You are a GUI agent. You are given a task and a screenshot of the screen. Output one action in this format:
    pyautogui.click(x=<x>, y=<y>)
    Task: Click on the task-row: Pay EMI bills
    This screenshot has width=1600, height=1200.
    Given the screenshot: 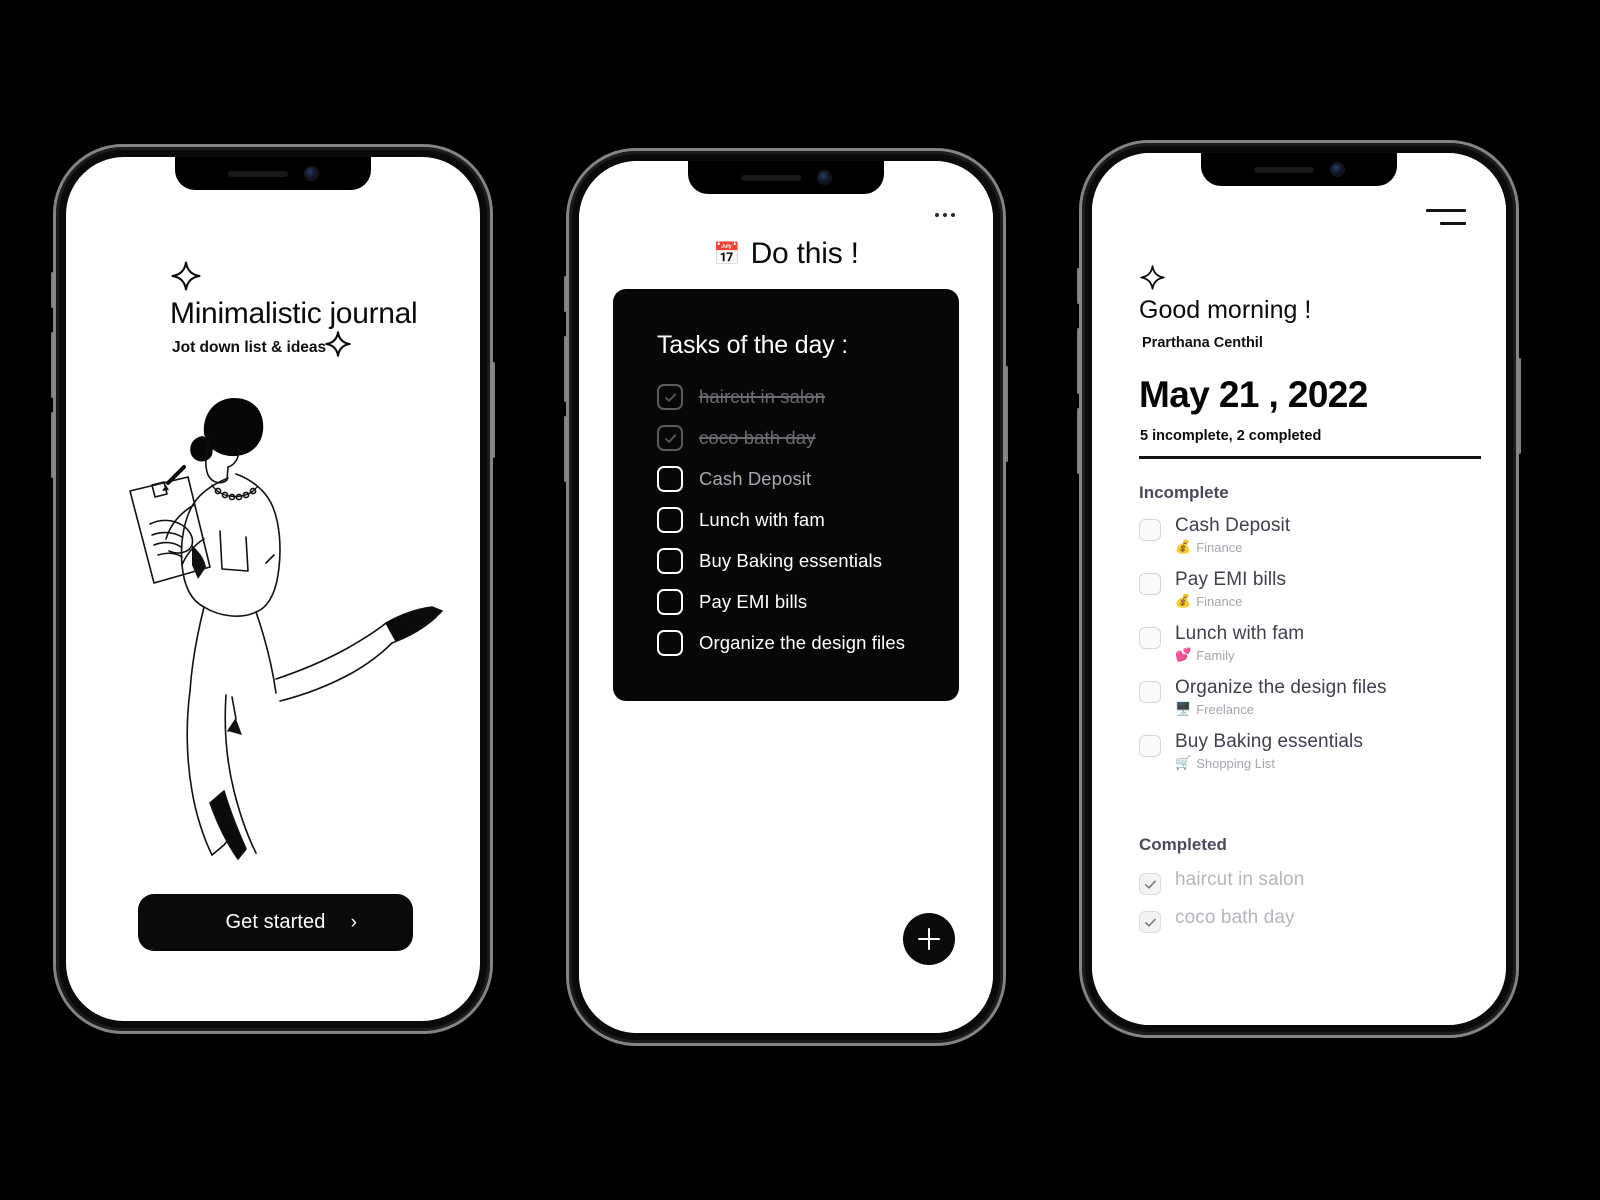 What is the action you would take?
    pyautogui.click(x=808, y=602)
    